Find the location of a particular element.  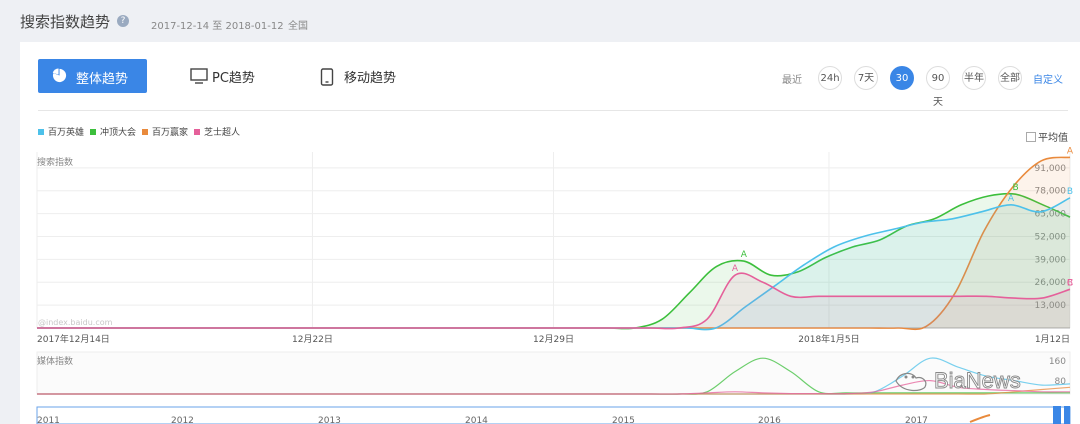

media-y-tick-label: 80 is located at coordinates (1061, 382).